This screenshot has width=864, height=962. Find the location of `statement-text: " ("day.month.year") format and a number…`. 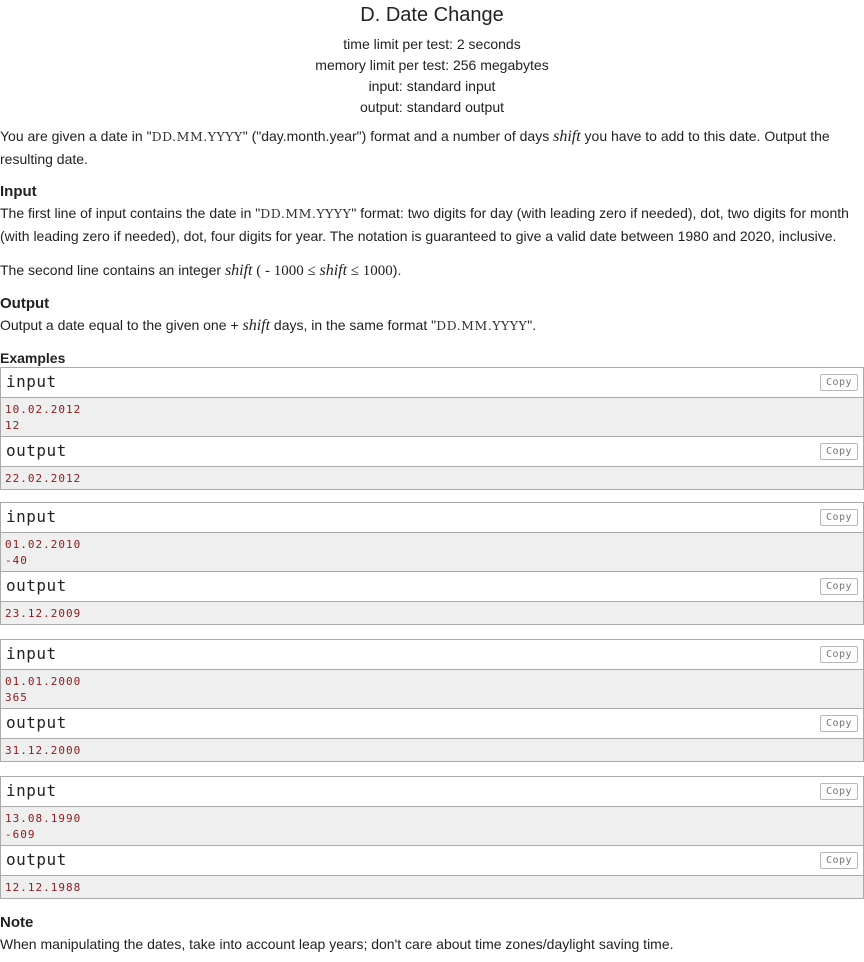

statement-text: " ("day.month.year") format and a number… is located at coordinates (398, 136).